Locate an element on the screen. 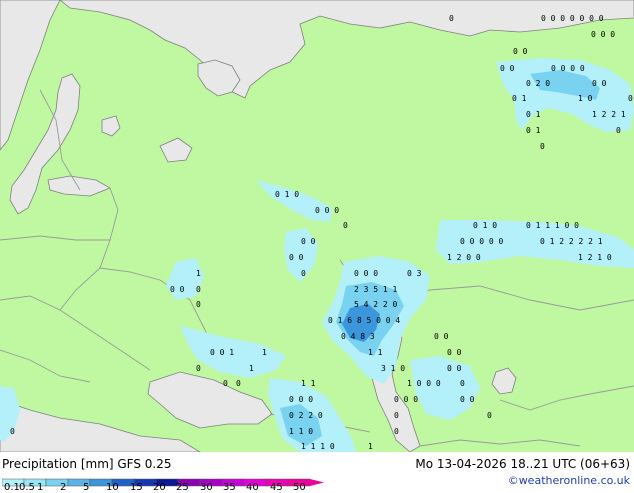 The height and width of the screenshot is (493, 634). legend-label: 25 is located at coordinates (182, 487).